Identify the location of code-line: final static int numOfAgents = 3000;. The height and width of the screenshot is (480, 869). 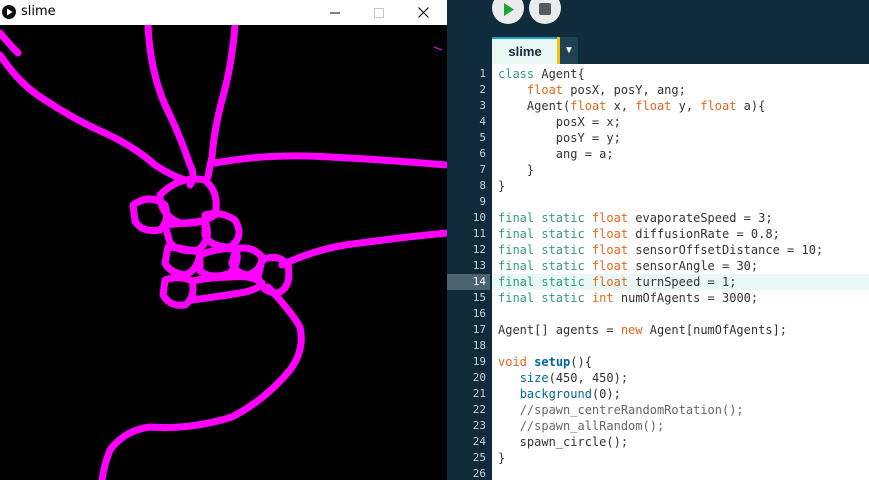
(680, 298).